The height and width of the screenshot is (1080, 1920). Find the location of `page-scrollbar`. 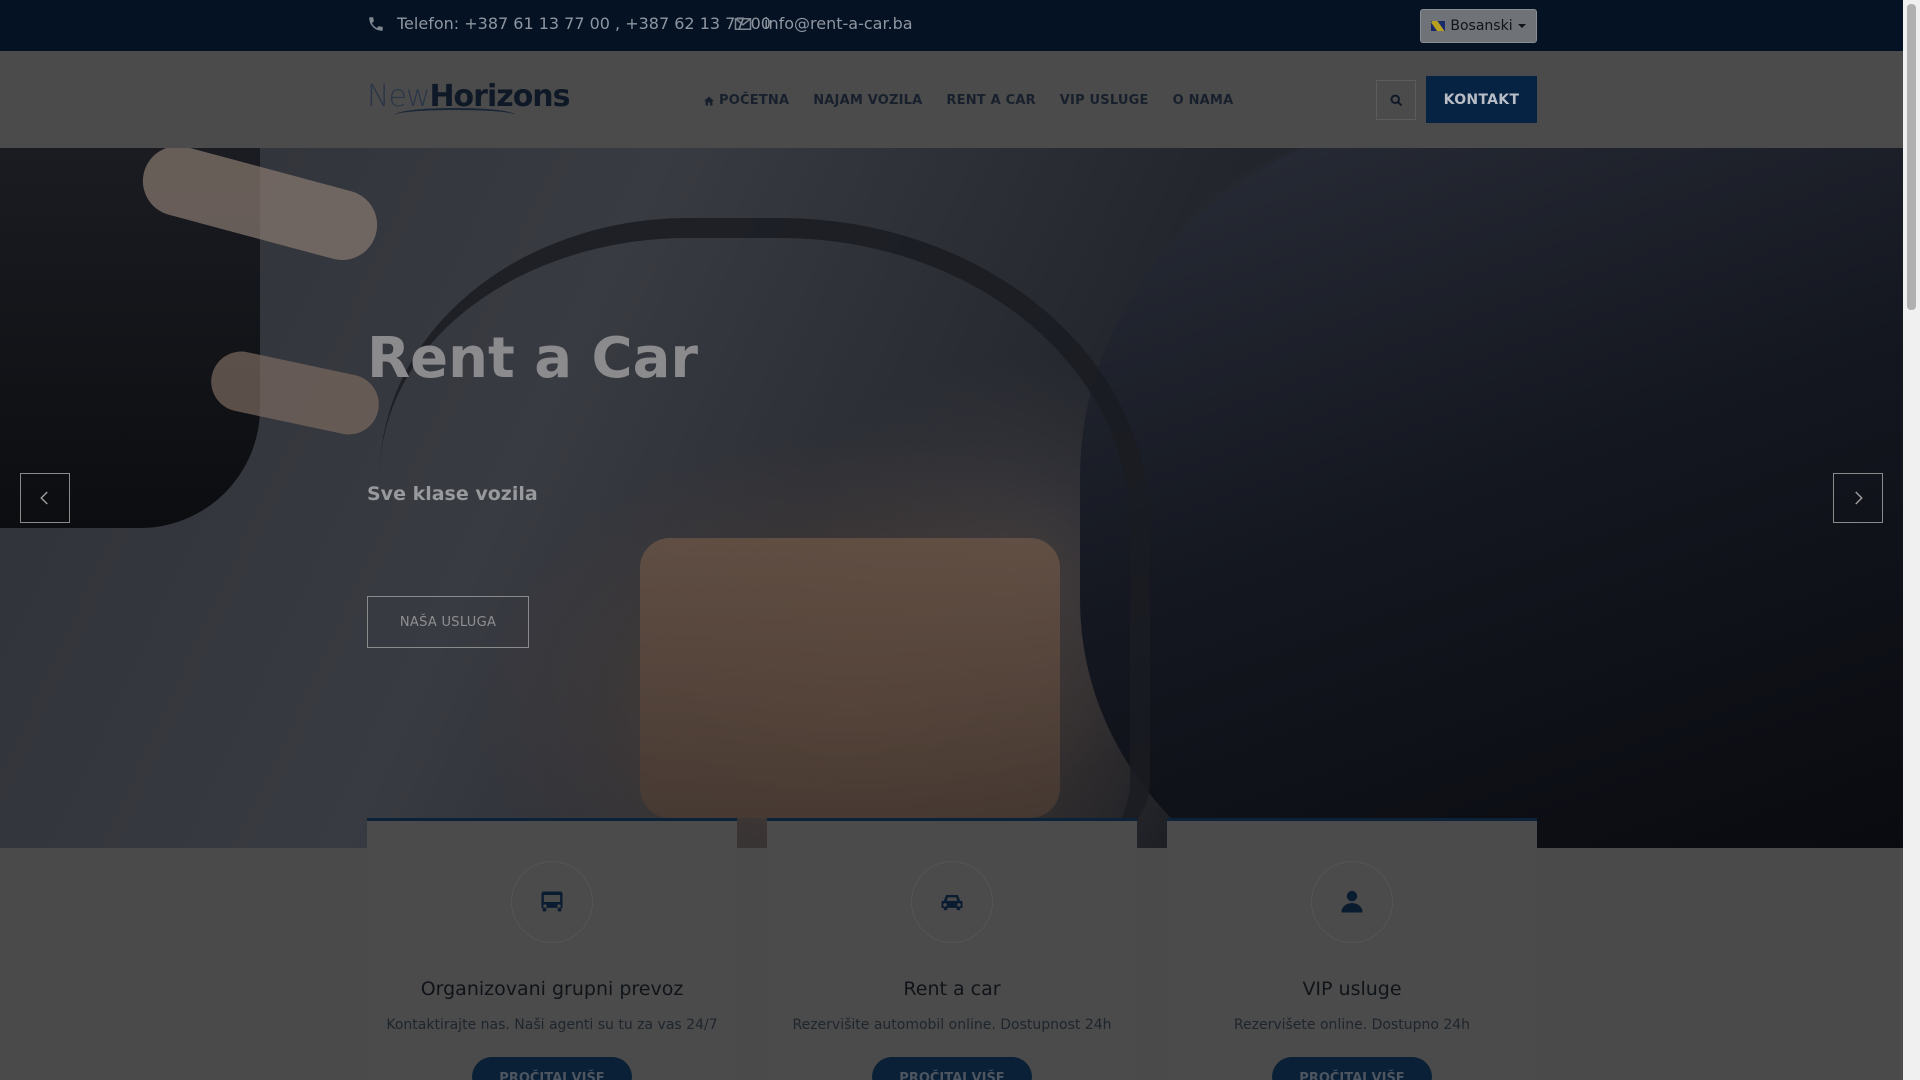

page-scrollbar is located at coordinates (1911, 540).